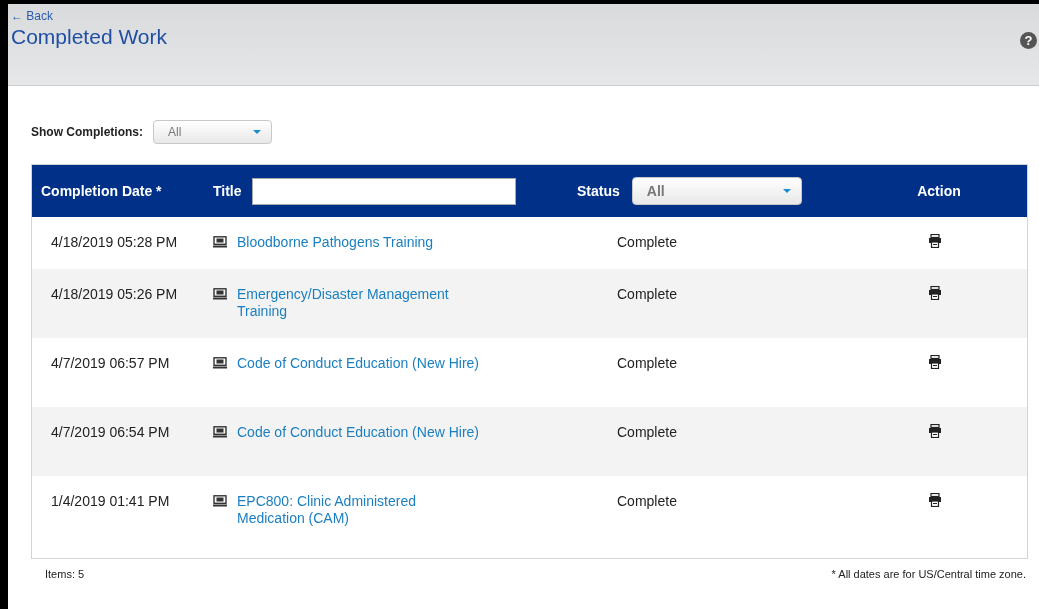  What do you see at coordinates (928, 574) in the screenshot?
I see `timezone-note: * All dates are for US/Central time zone.` at bounding box center [928, 574].